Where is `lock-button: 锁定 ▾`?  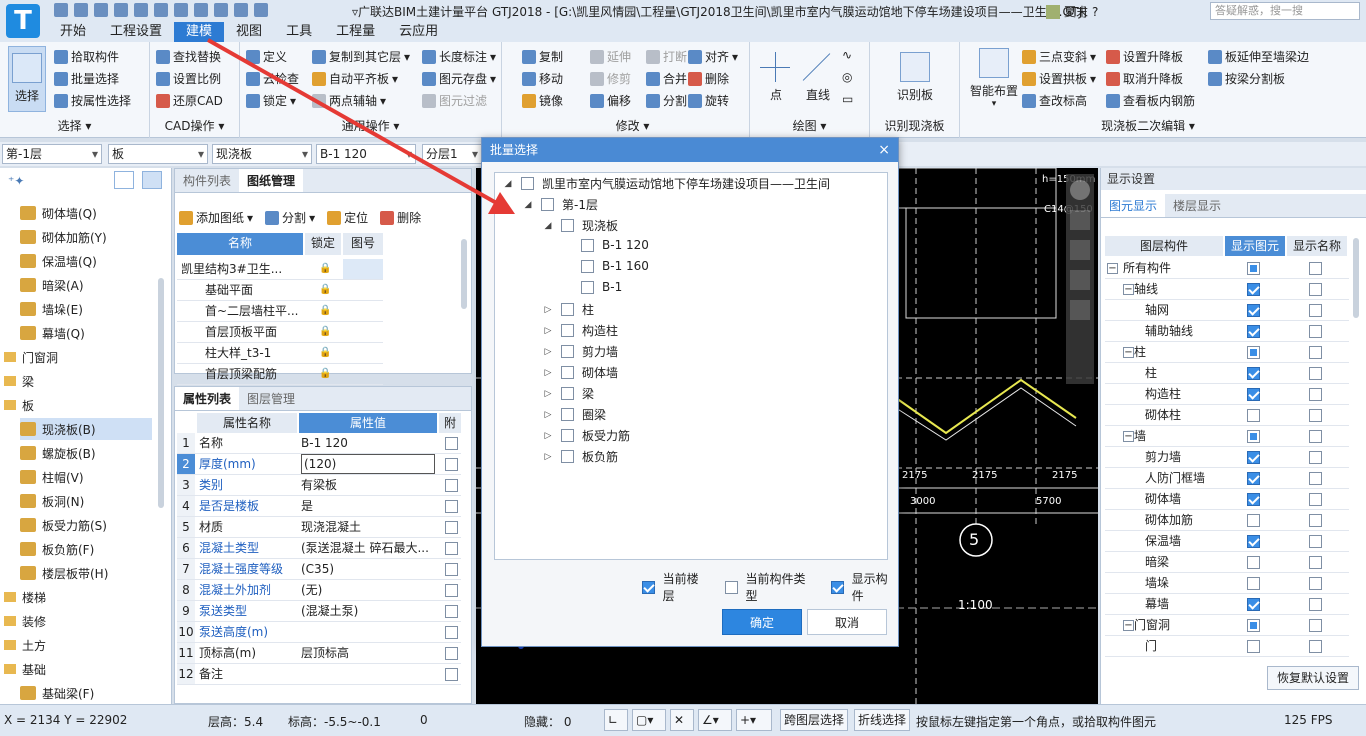
lock-button: 锁定 ▾ is located at coordinates (271, 100).